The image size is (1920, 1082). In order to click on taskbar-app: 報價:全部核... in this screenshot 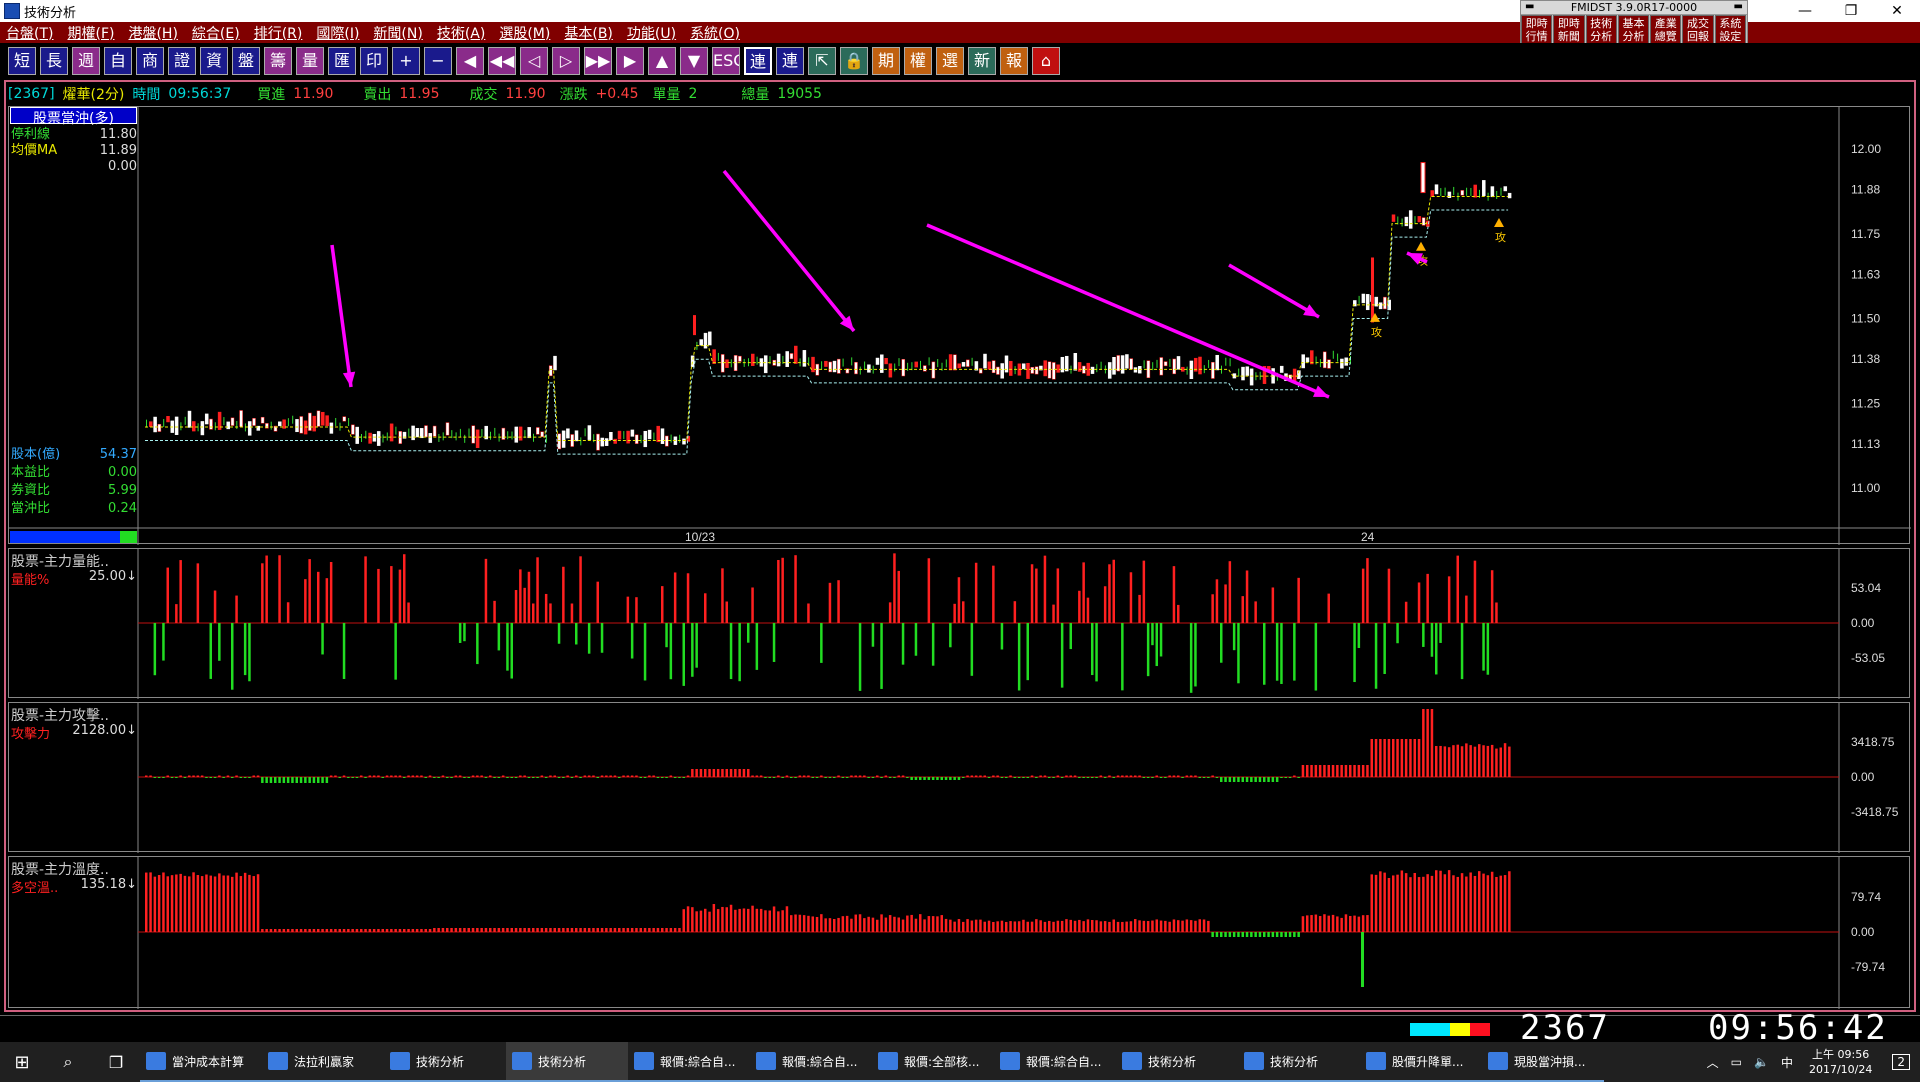, I will do `click(933, 1062)`.